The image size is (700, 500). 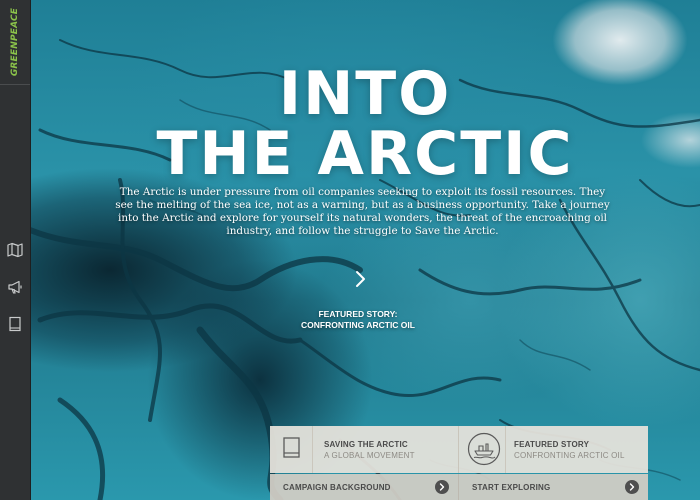 I want to click on sidebar-map-button, so click(x=15, y=250).